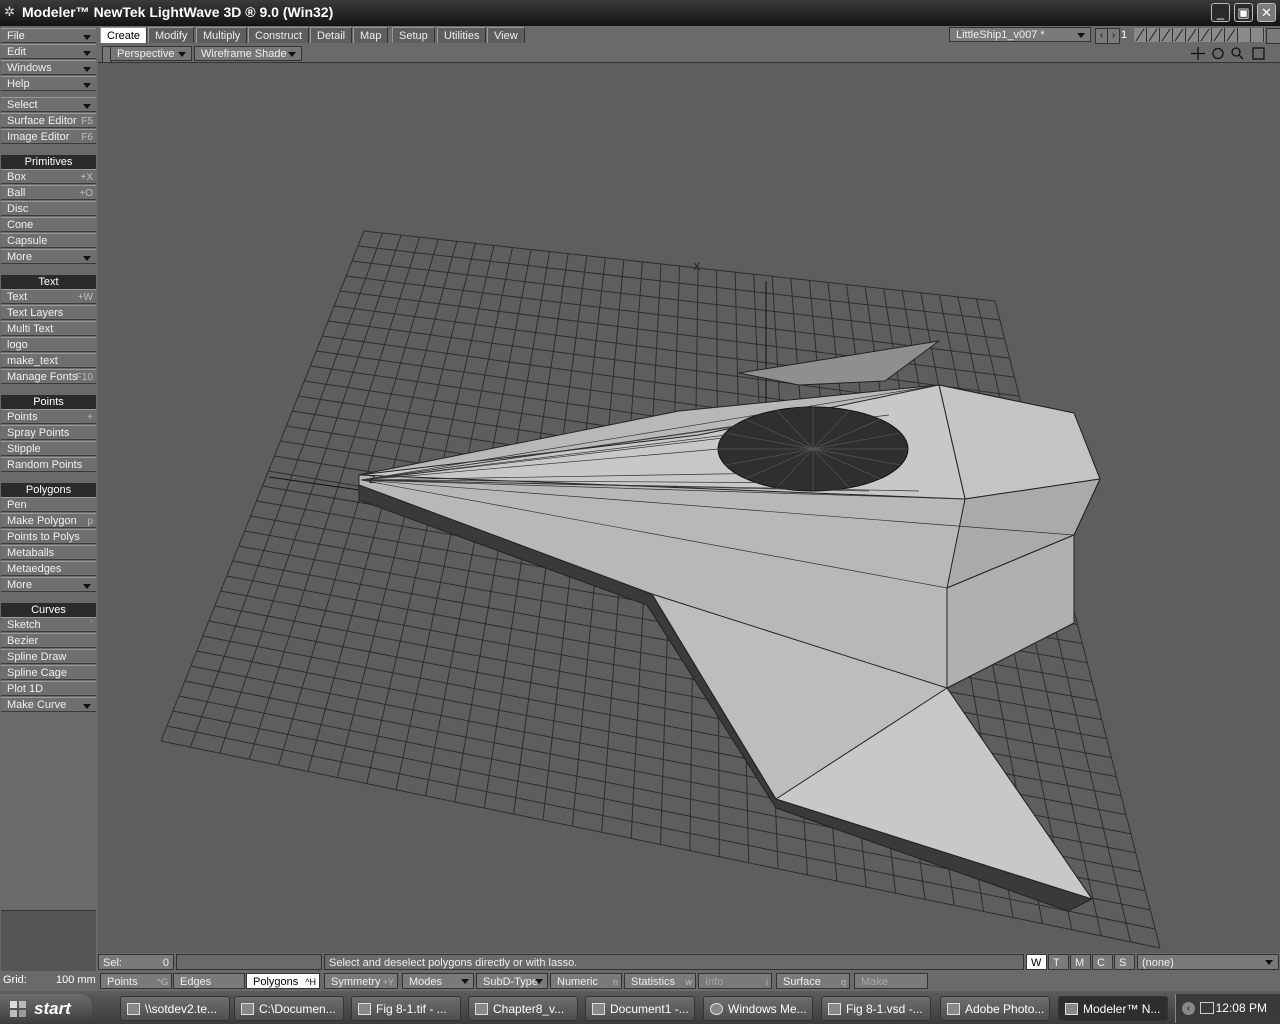  Describe the element at coordinates (283, 981) in the screenshot. I see `polygons-mode-button: Polygons ^H` at that location.